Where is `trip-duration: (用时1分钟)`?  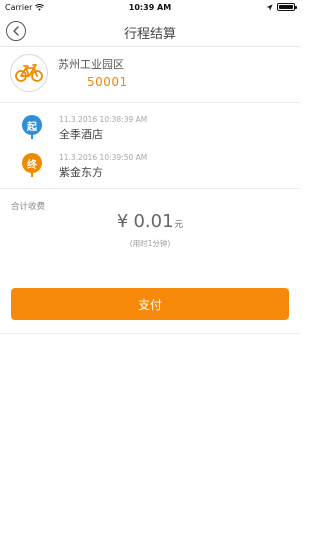
trip-duration: (用时1分钟) is located at coordinates (150, 243).